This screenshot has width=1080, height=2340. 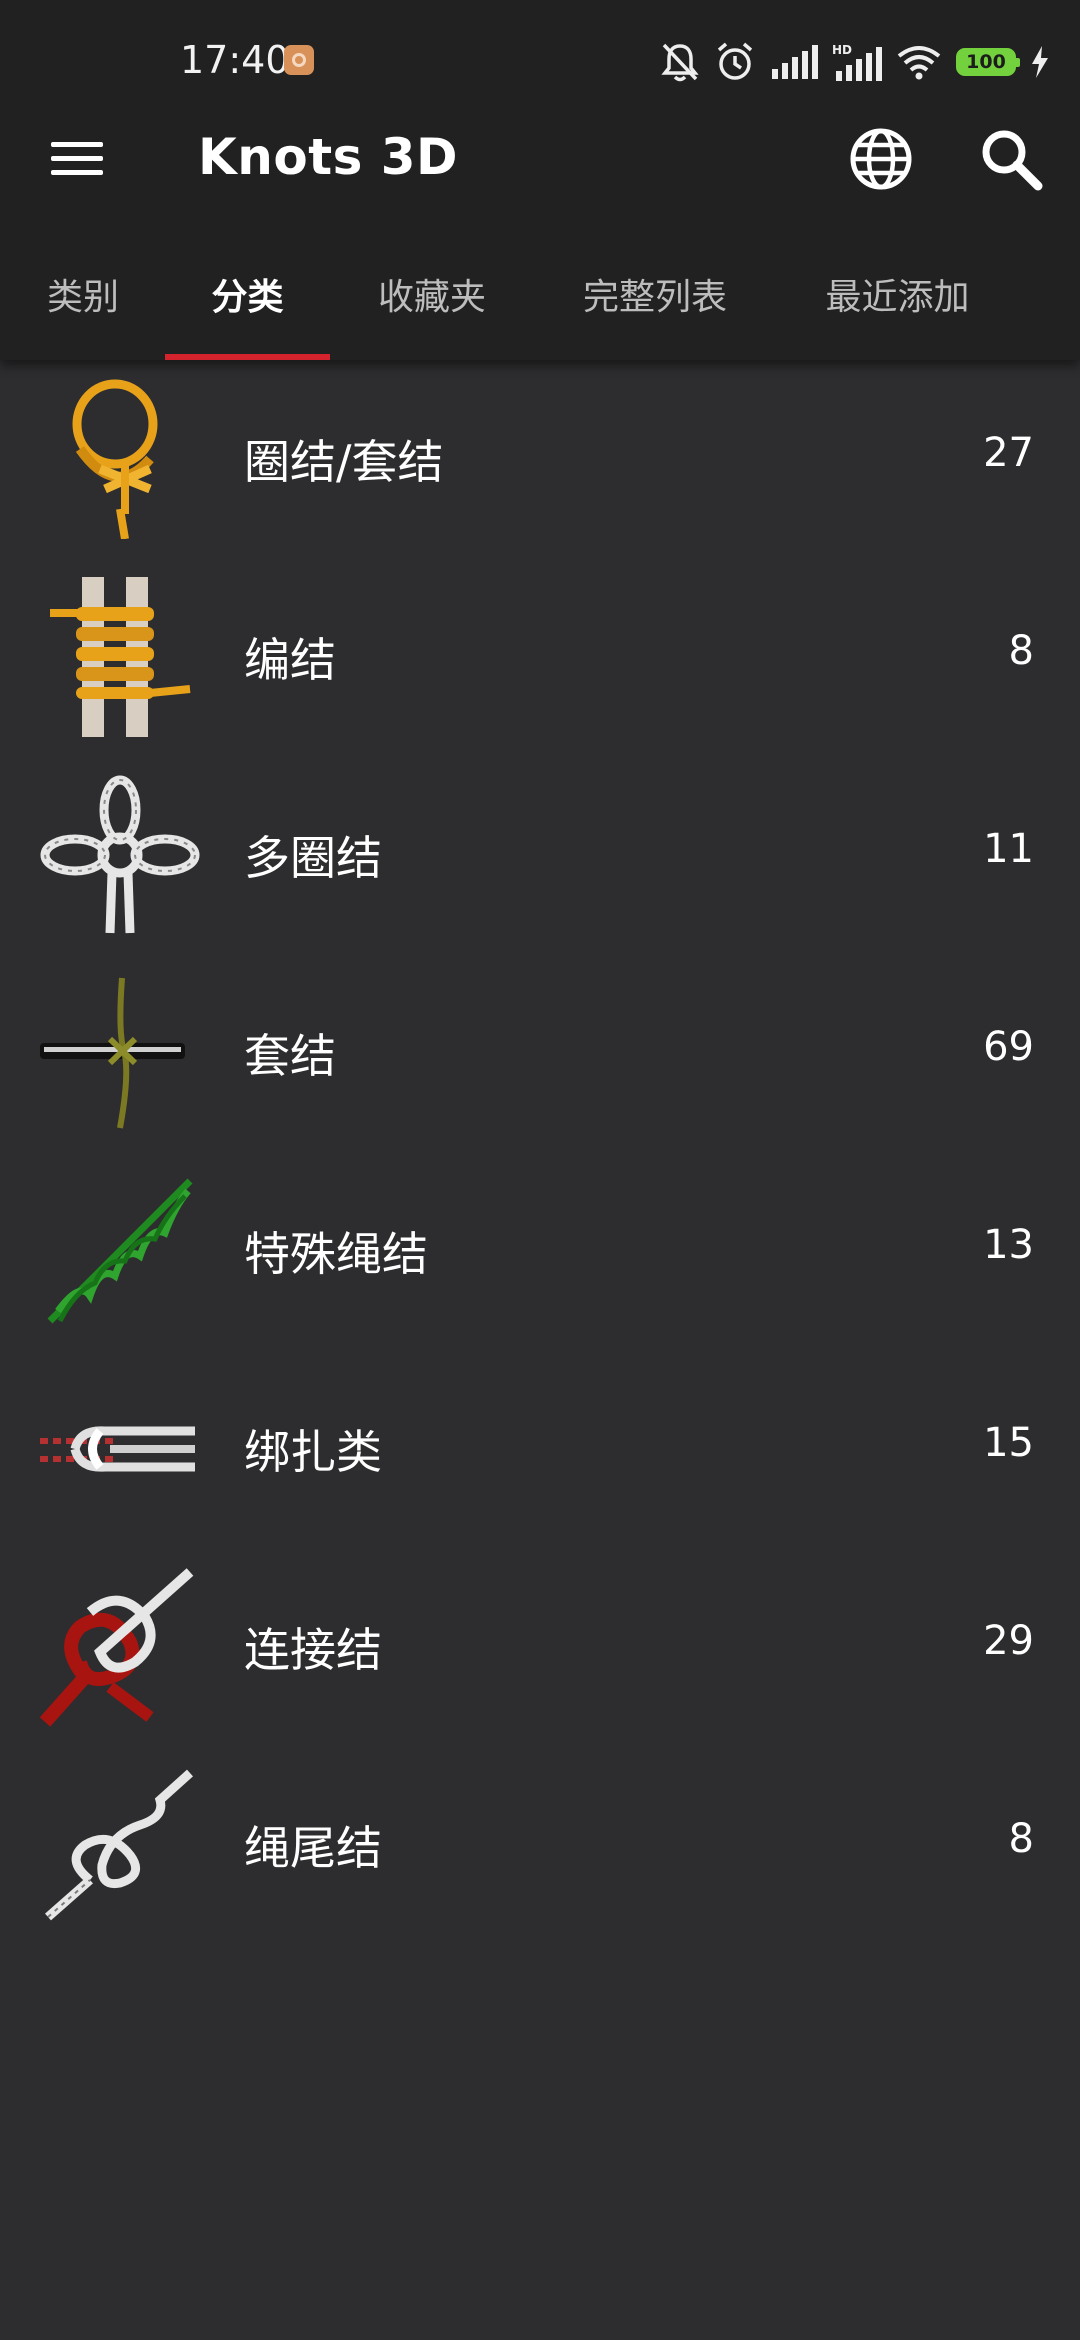 What do you see at coordinates (120, 657) in the screenshot?
I see `lashing-knot-icon` at bounding box center [120, 657].